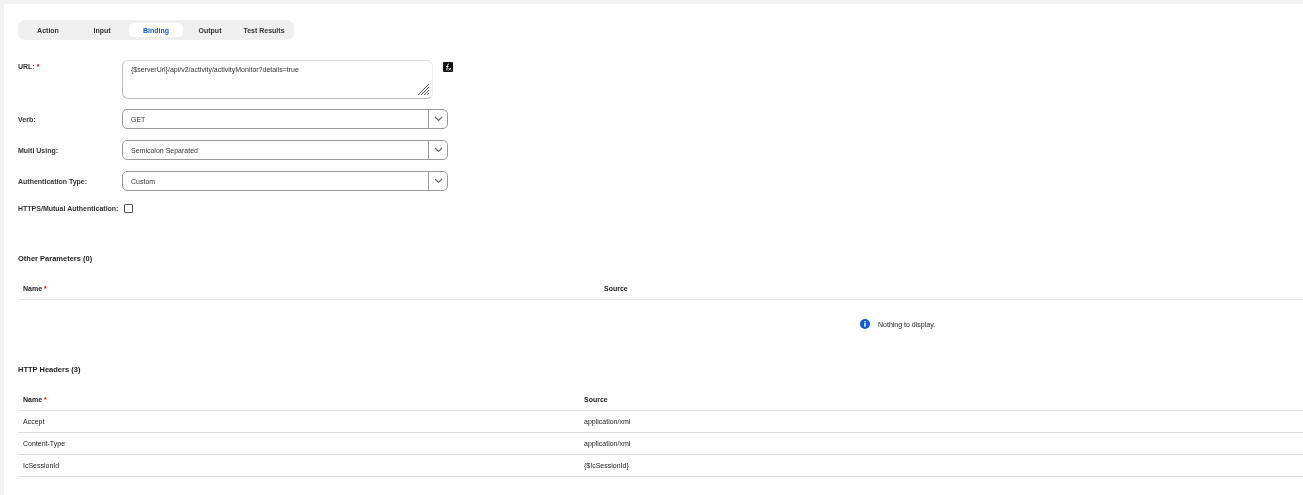 Image resolution: width=1303 pixels, height=495 pixels. I want to click on checkbox, so click(129, 208).